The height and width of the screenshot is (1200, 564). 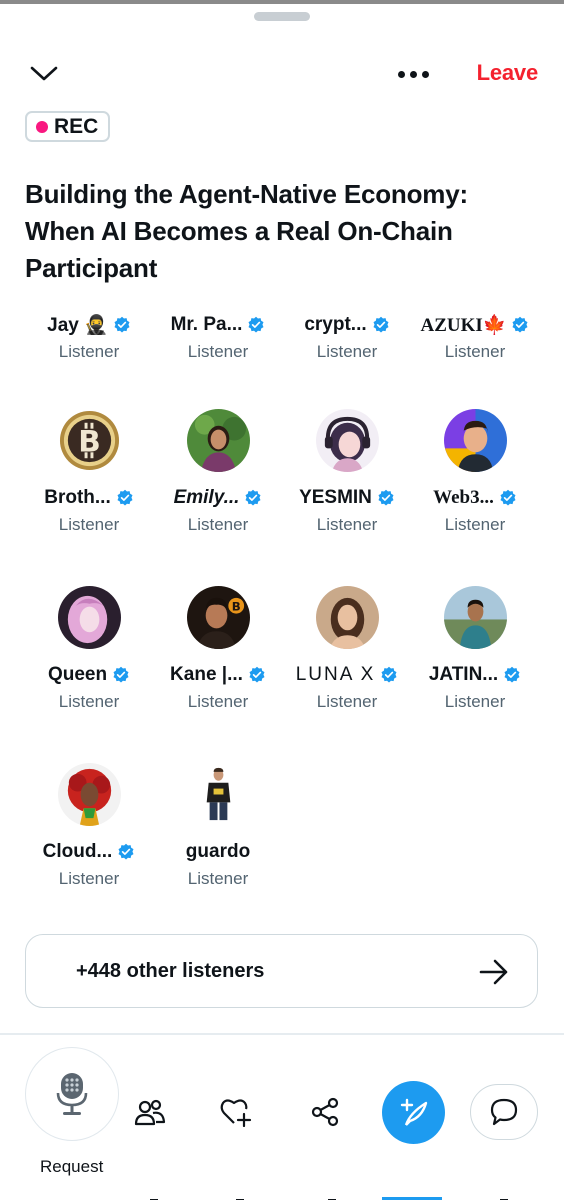 I want to click on other-listeners-label: +448 other listeners, so click(x=170, y=970).